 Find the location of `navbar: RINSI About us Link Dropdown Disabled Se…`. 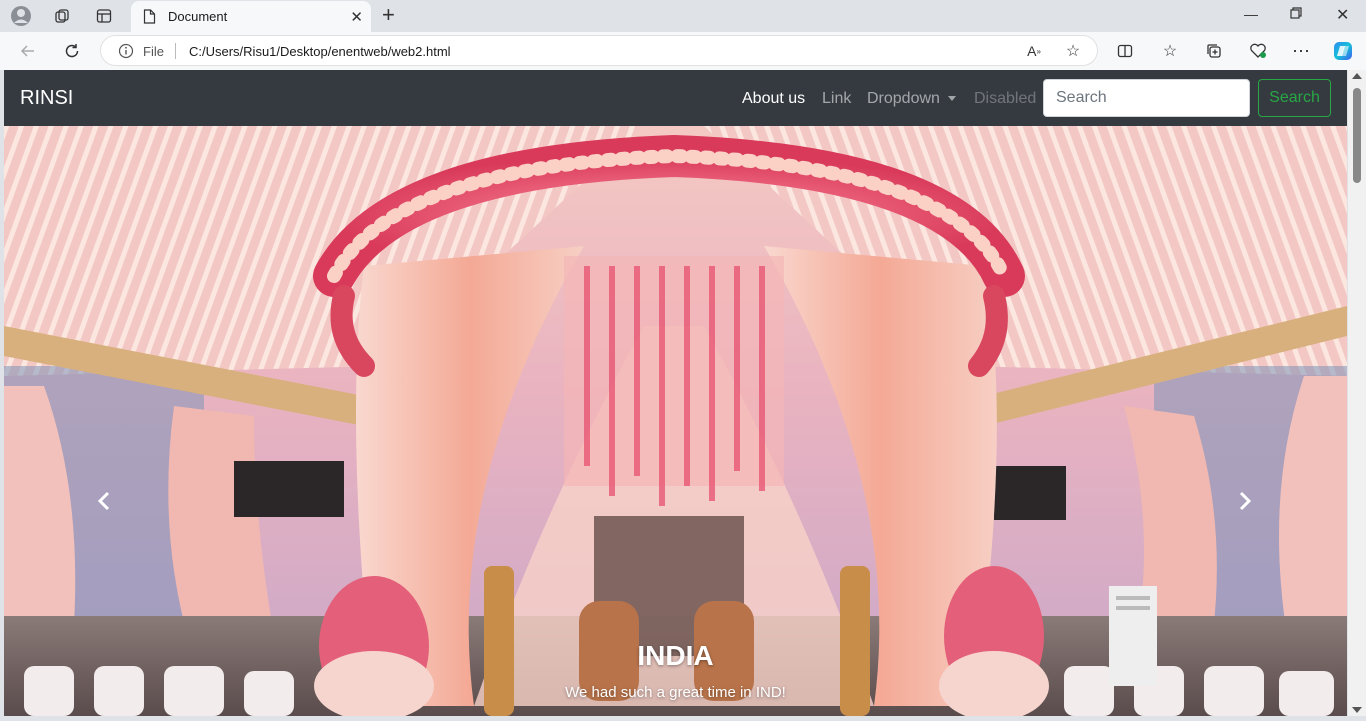

navbar: RINSI About us Link Dropdown Disabled Se… is located at coordinates (675, 98).